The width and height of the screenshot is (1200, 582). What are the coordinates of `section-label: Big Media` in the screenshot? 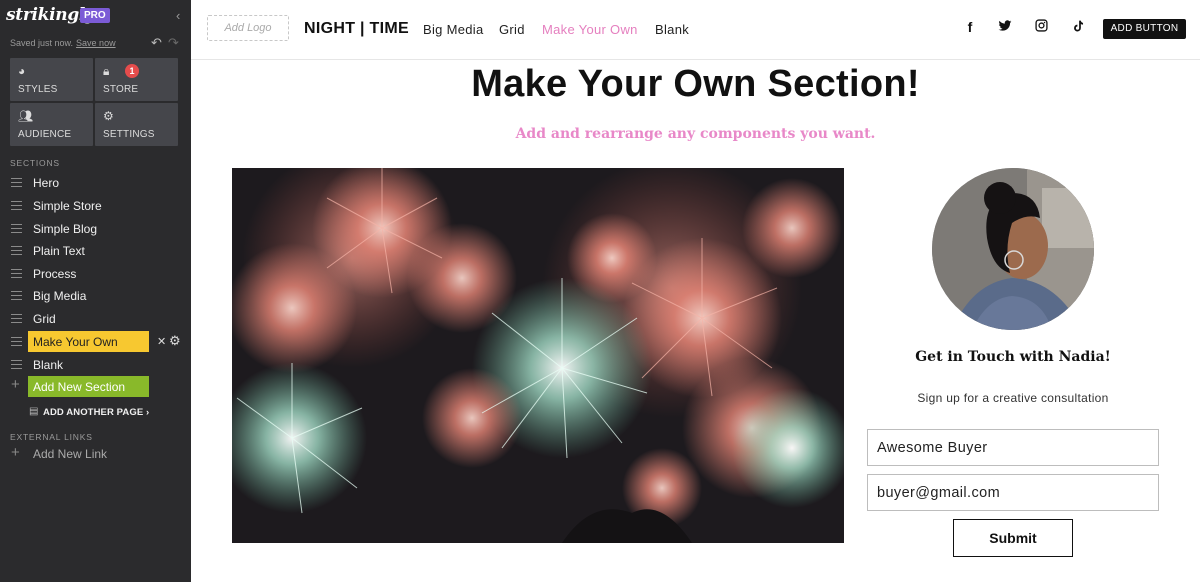 It's located at (60, 296).